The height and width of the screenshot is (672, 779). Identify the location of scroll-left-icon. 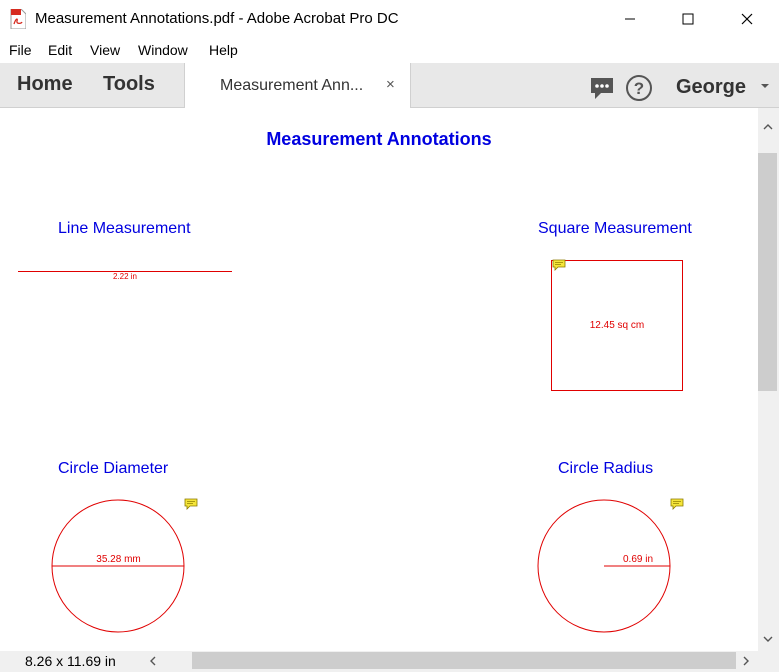
(153, 661).